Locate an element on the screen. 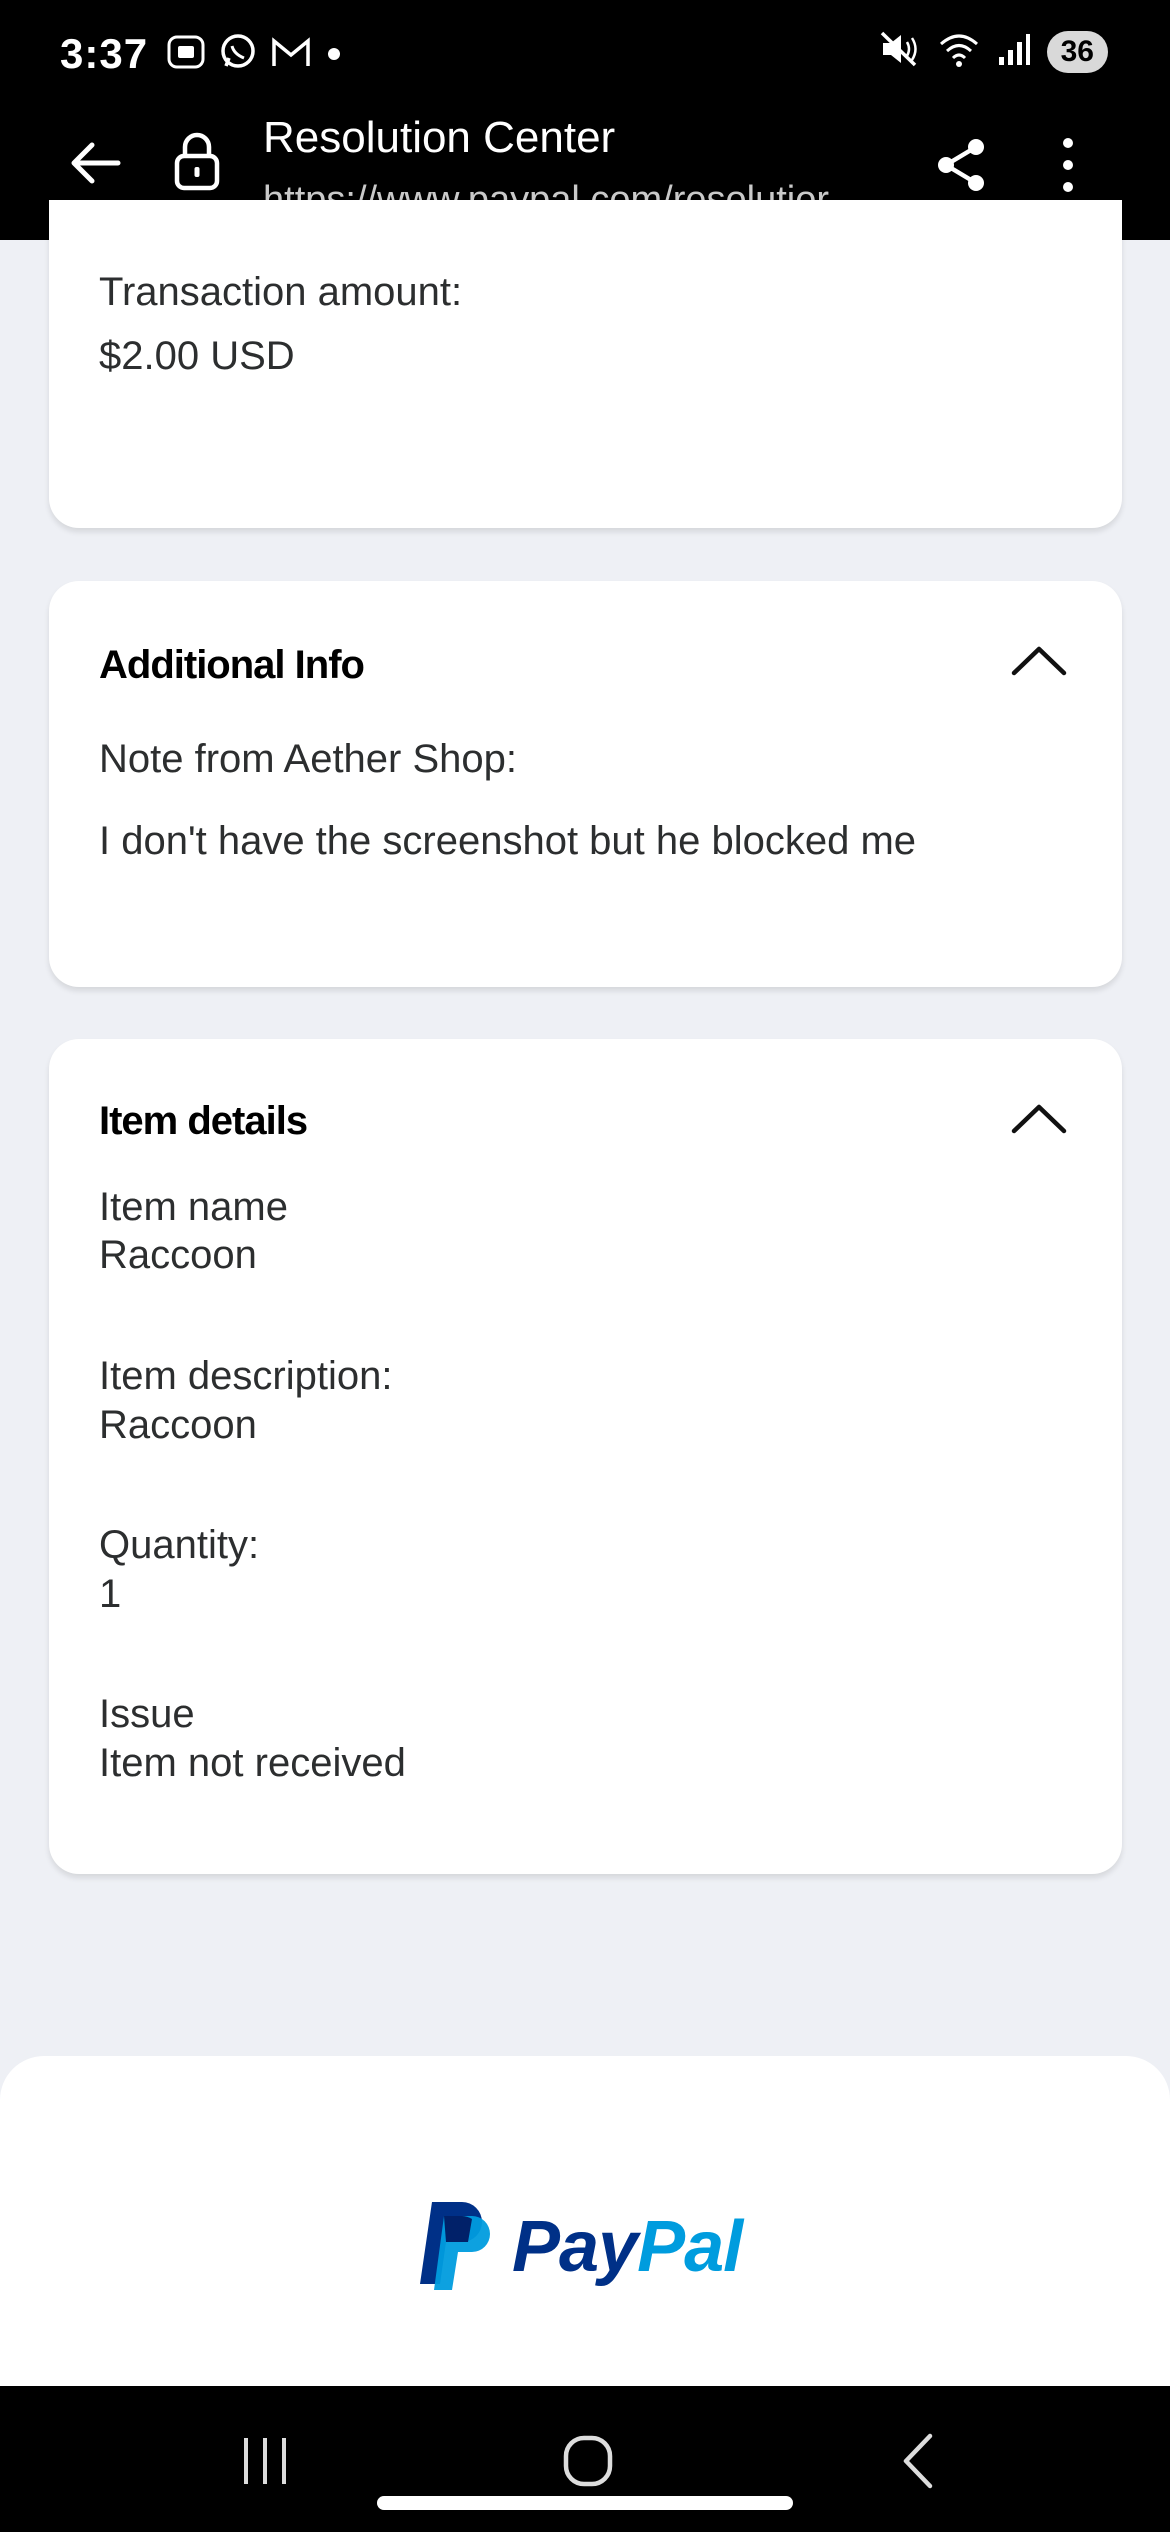  share-icon is located at coordinates (962, 167).